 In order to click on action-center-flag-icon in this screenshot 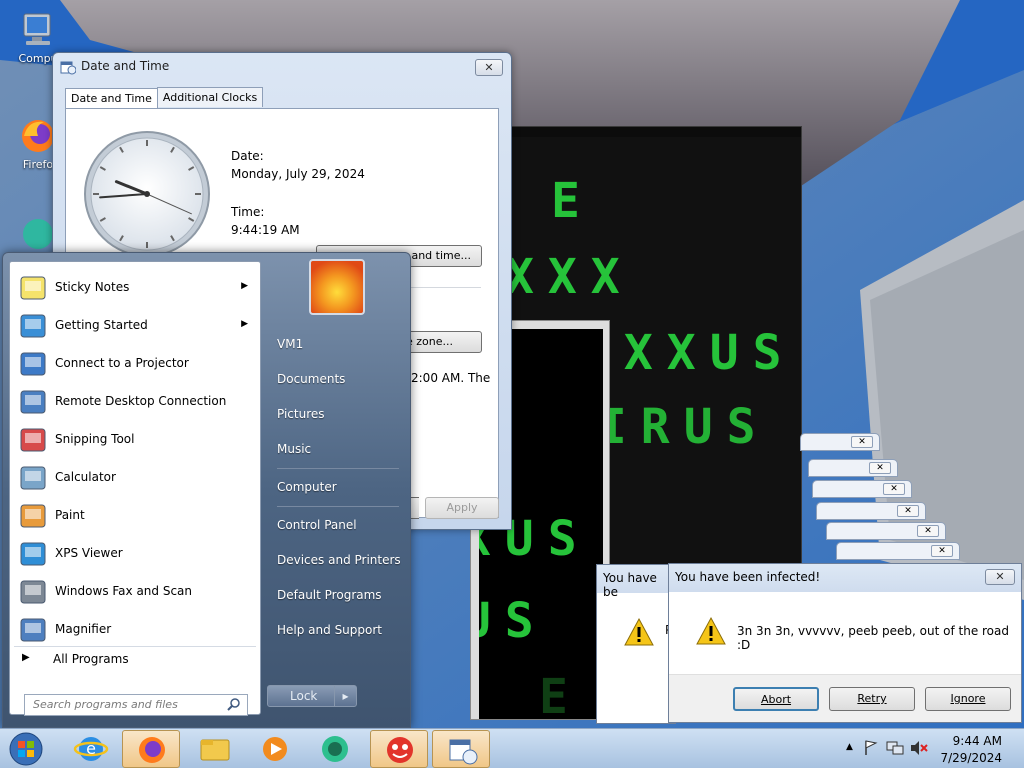, I will do `click(871, 749)`.